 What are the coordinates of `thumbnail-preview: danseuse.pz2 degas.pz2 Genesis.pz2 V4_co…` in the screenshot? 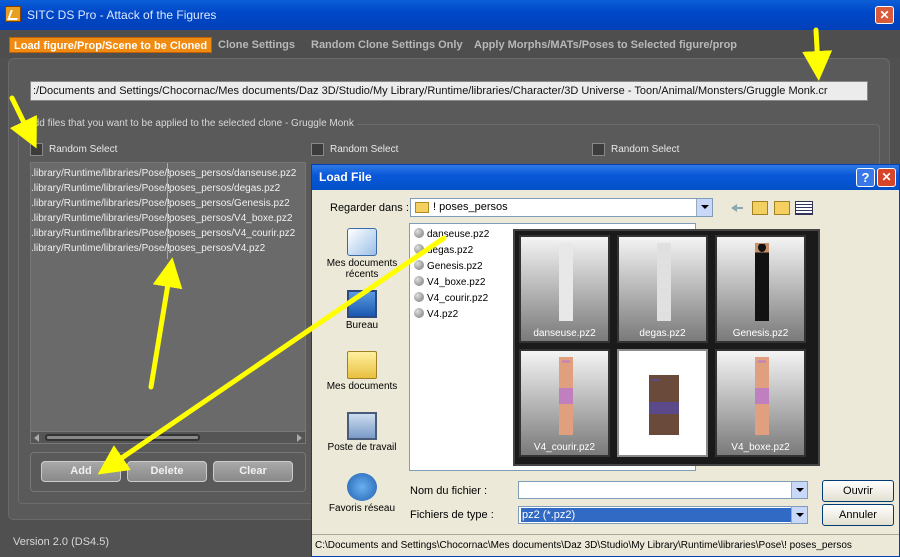 It's located at (666, 347).